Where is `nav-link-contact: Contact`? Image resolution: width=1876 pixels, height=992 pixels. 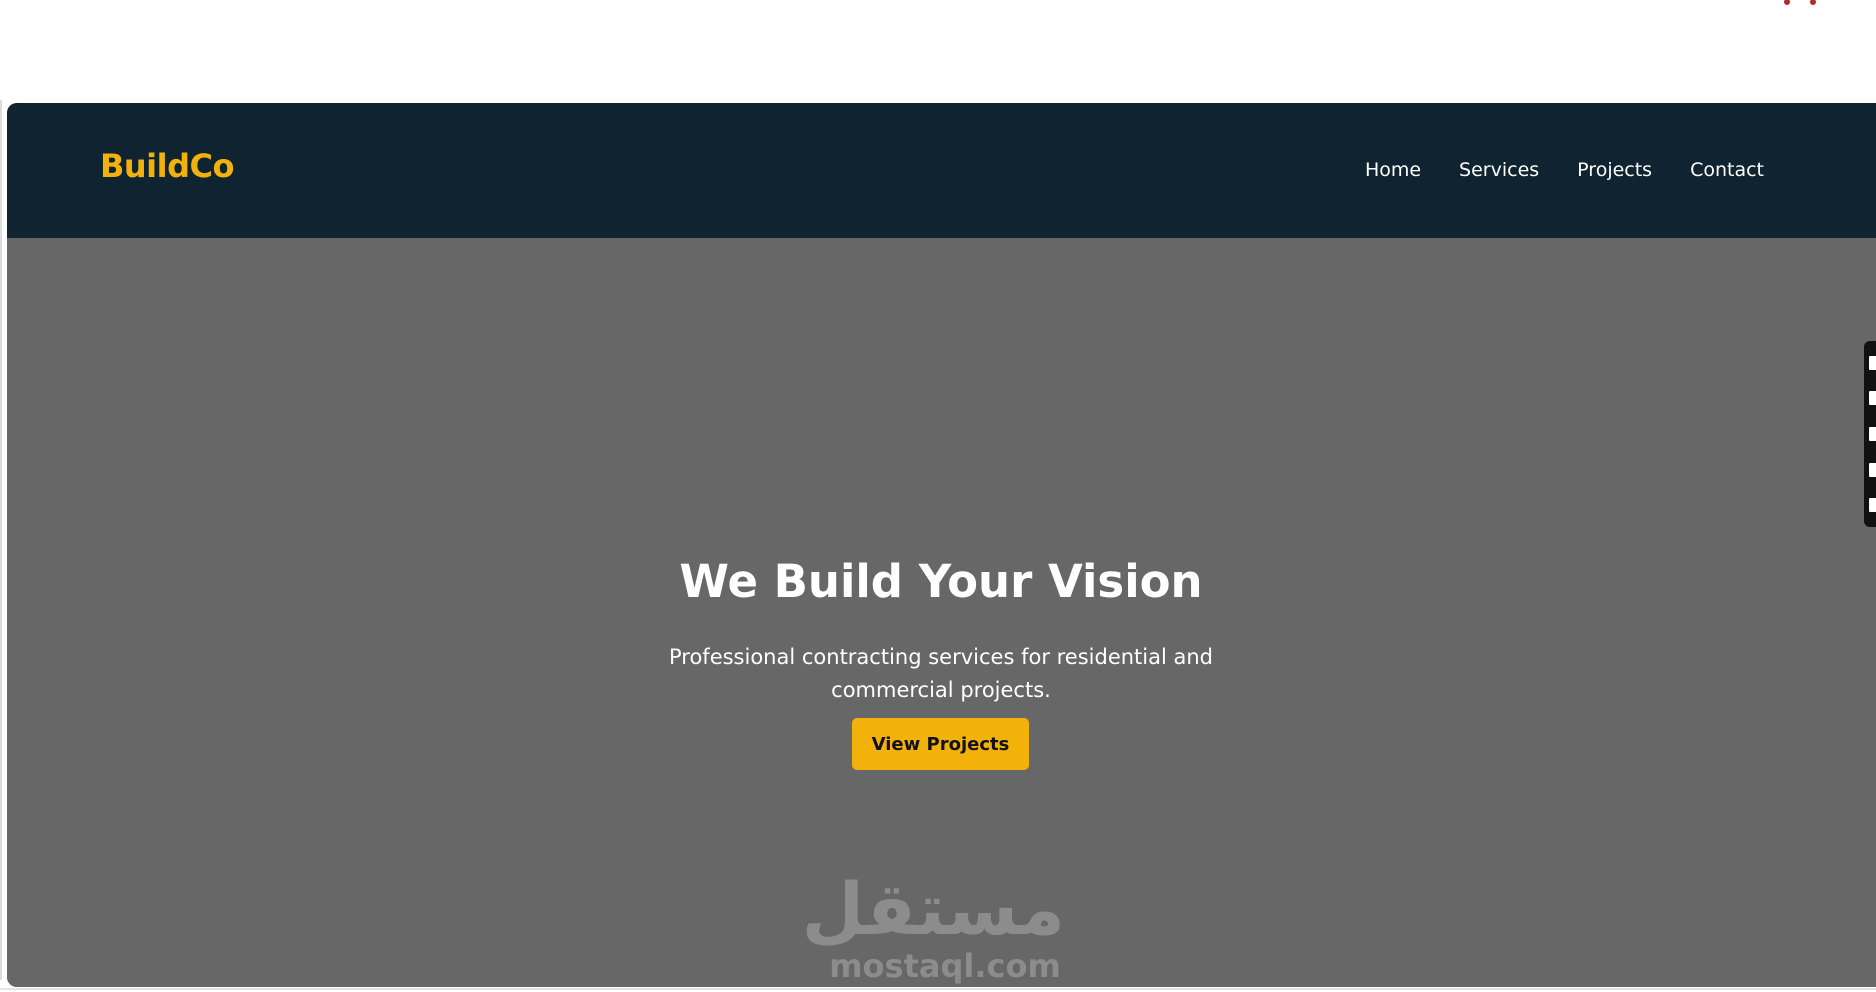
nav-link-contact: Contact is located at coordinates (1727, 170).